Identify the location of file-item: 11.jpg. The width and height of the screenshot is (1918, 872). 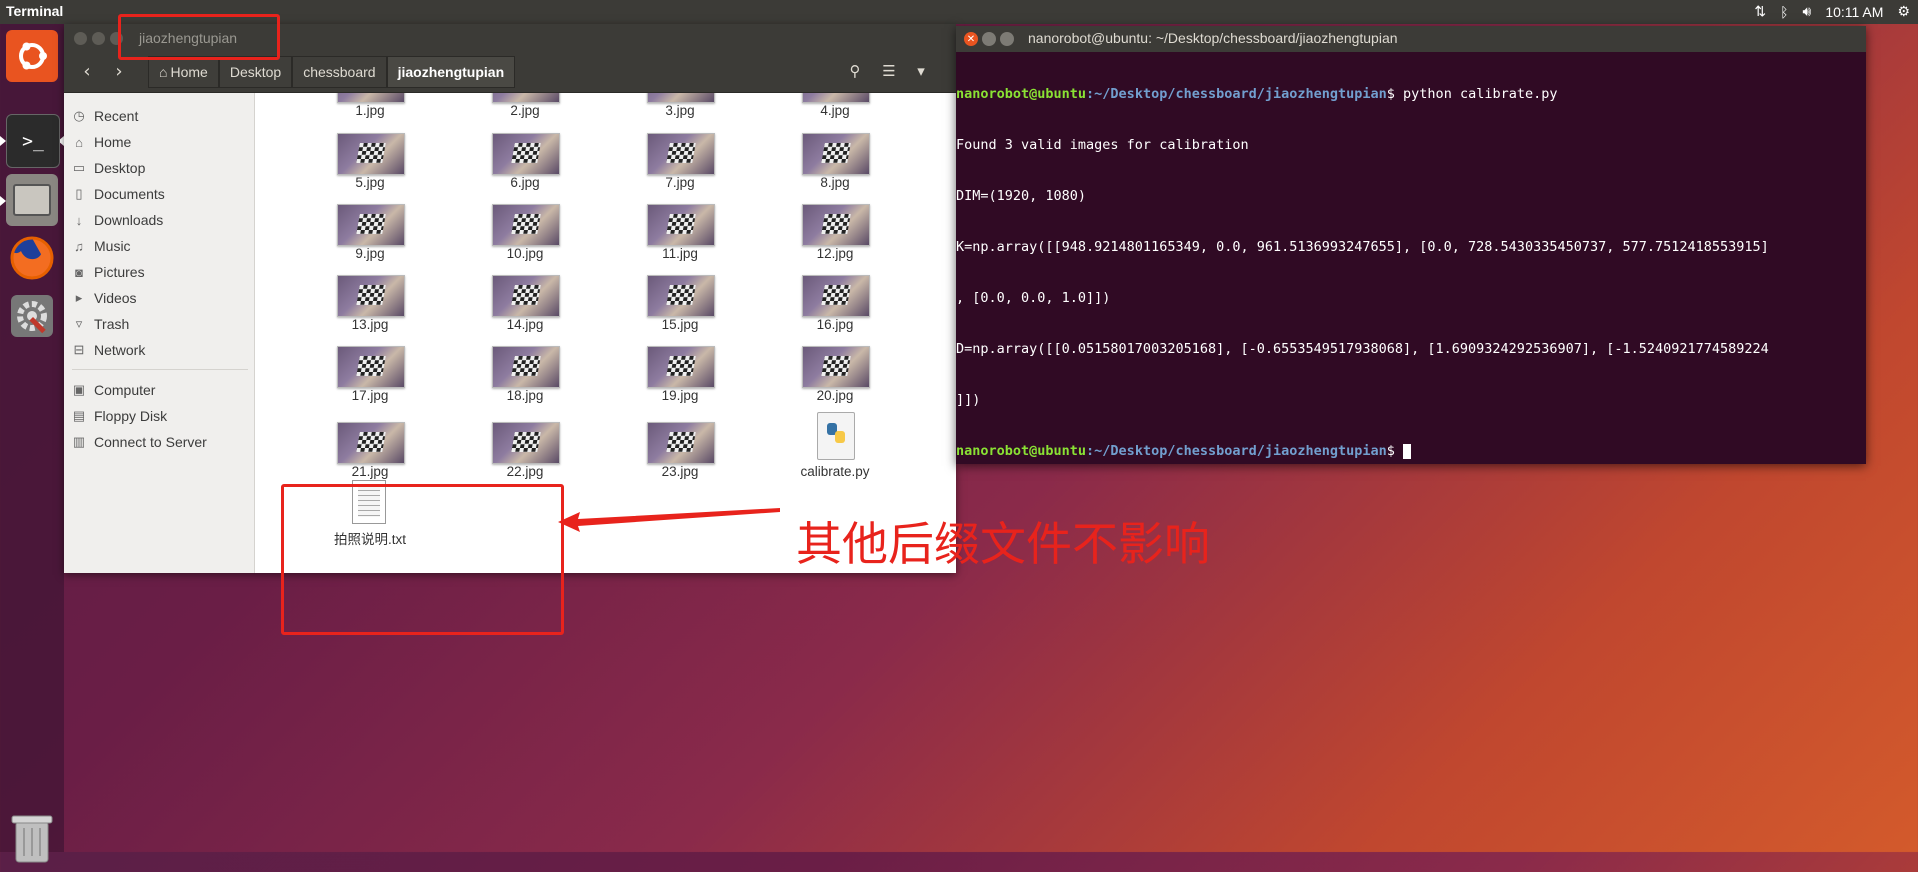
(675, 239).